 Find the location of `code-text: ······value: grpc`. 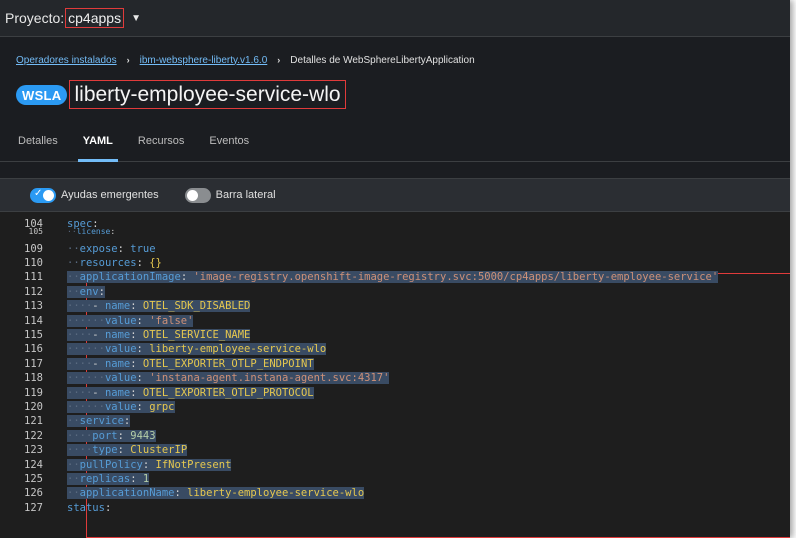

code-text: ······value: grpc is located at coordinates (121, 406).